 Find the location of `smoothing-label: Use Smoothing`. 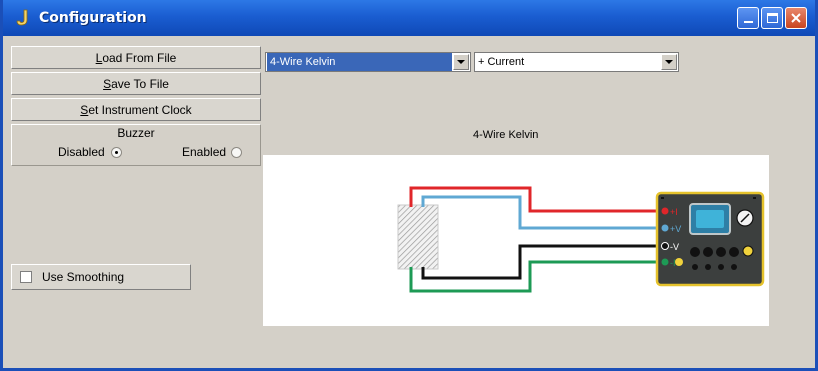

smoothing-label: Use Smoothing is located at coordinates (83, 277).